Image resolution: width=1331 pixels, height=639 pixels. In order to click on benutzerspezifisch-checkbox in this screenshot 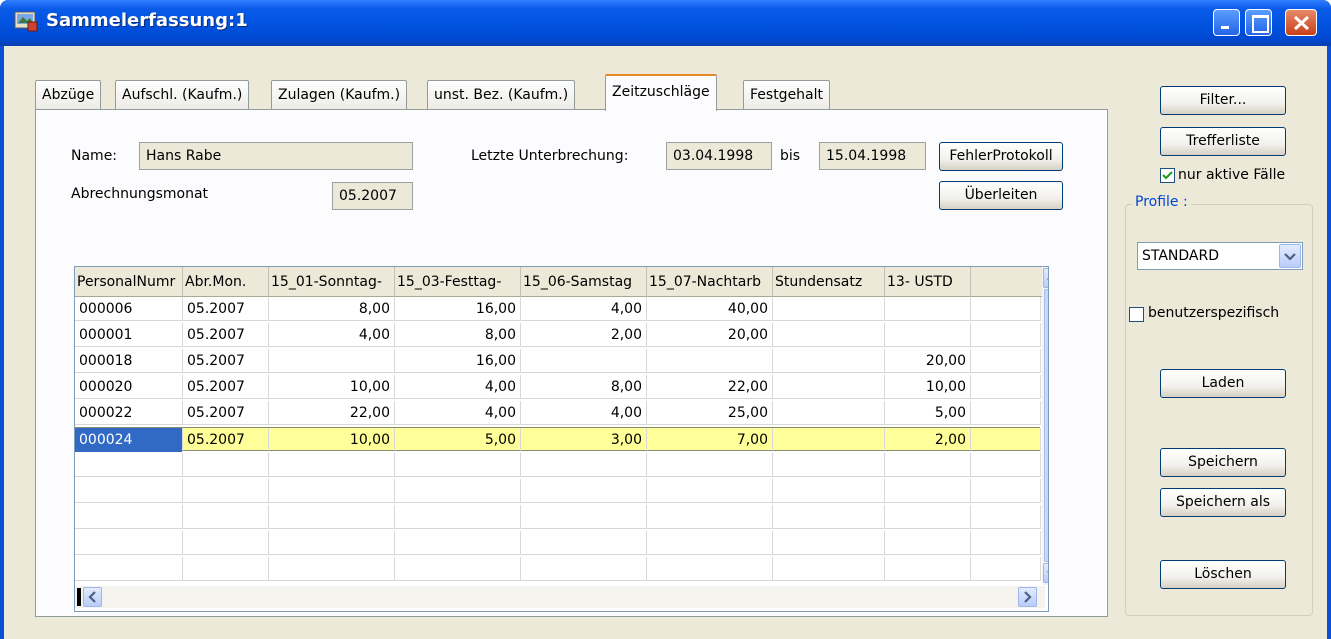, I will do `click(1136, 314)`.